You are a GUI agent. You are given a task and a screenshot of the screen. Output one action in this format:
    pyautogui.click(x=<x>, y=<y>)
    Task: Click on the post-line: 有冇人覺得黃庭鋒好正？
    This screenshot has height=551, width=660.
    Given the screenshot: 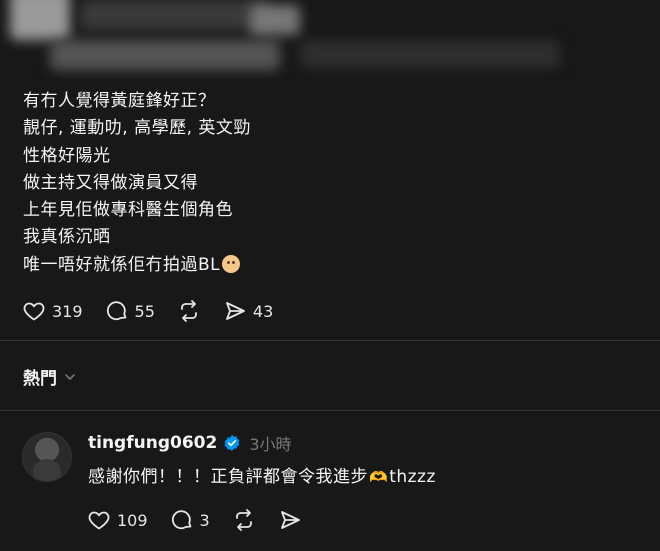 What is the action you would take?
    pyautogui.click(x=119, y=101)
    